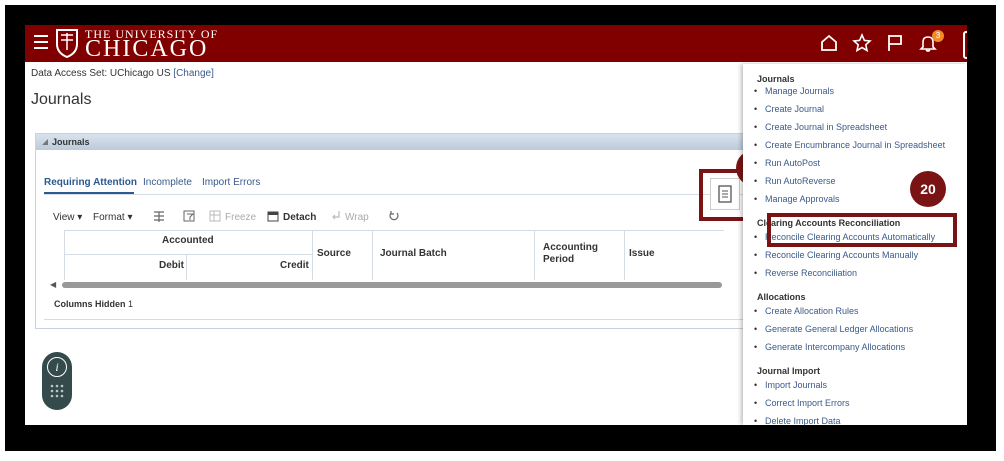 The height and width of the screenshot is (461, 1004). What do you see at coordinates (862, 43) in the screenshot?
I see `star-icon` at bounding box center [862, 43].